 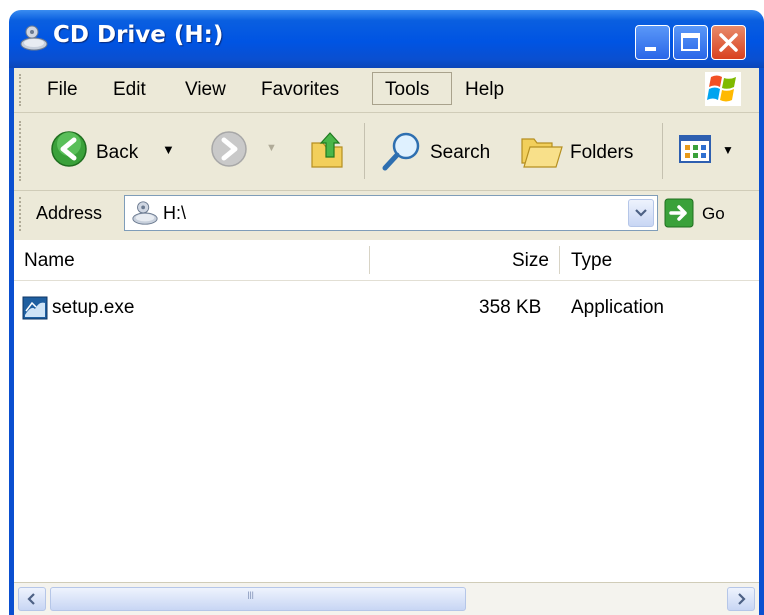 I want to click on cd-drive-icon, so click(x=34, y=38).